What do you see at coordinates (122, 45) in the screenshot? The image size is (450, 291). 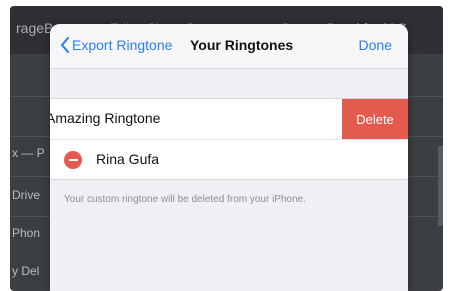 I see `back-button-label: Export Ringtone` at bounding box center [122, 45].